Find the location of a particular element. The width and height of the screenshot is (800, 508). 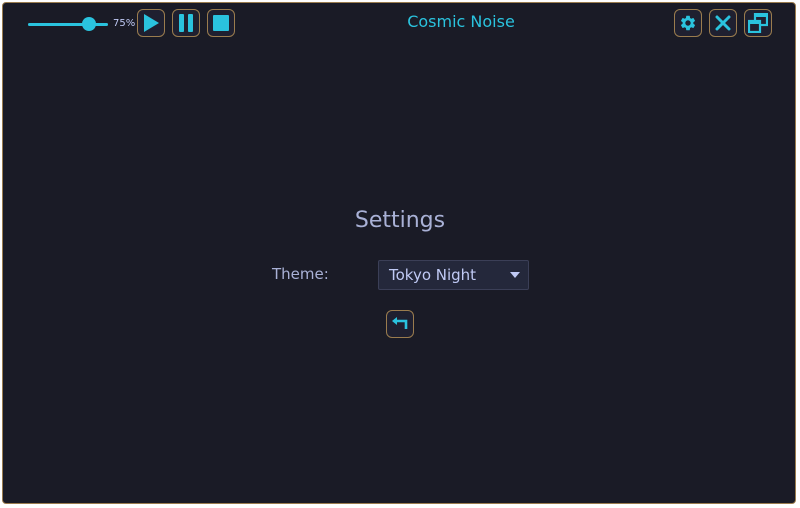

pause-button is located at coordinates (186, 23).